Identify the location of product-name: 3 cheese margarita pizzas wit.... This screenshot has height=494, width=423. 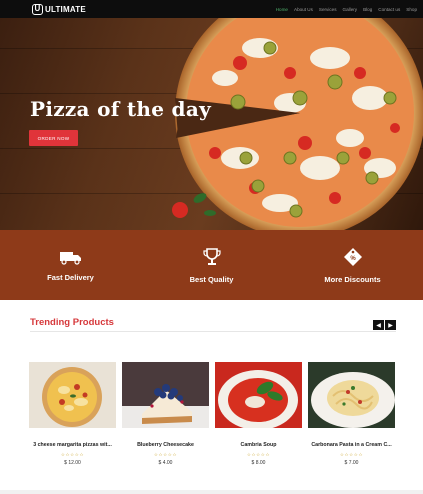
(72, 445).